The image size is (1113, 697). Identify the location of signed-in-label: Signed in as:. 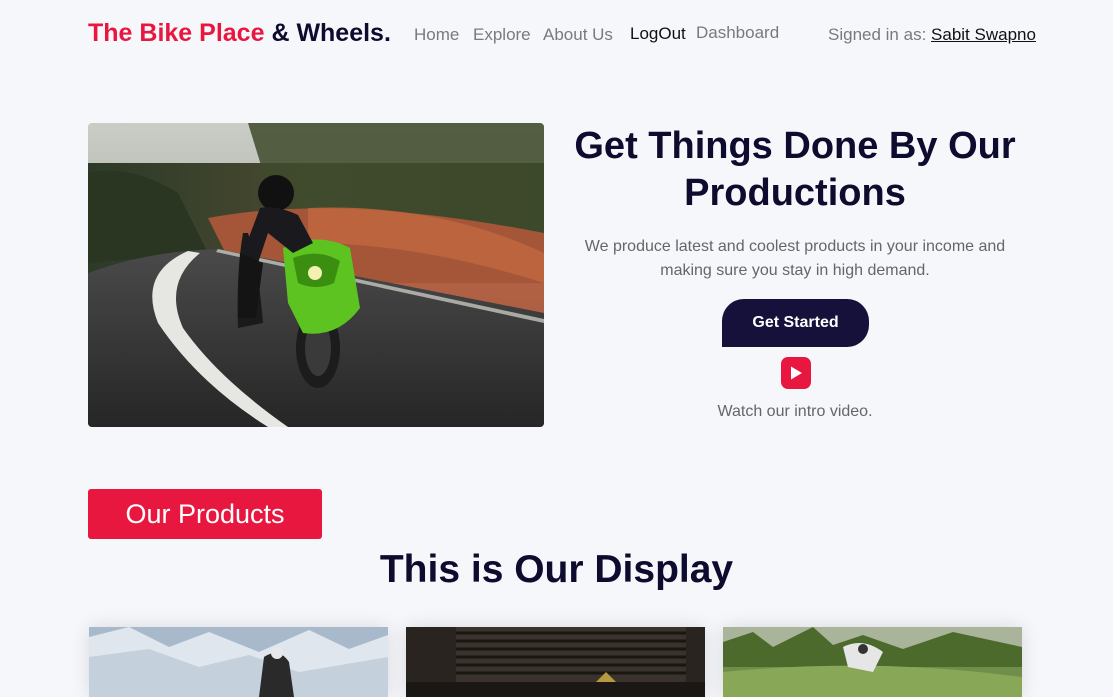
(877, 34).